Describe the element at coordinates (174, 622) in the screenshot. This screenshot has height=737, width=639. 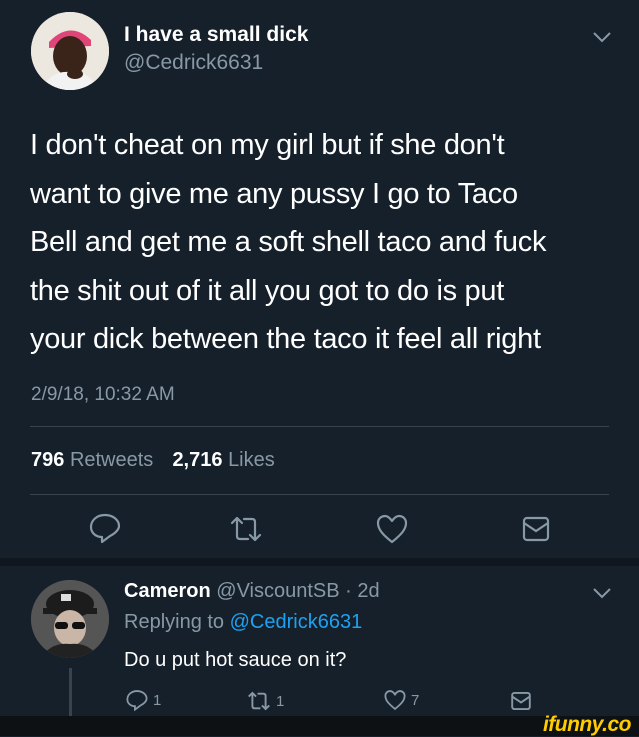
I see `replying-to-label: Replying to` at that location.